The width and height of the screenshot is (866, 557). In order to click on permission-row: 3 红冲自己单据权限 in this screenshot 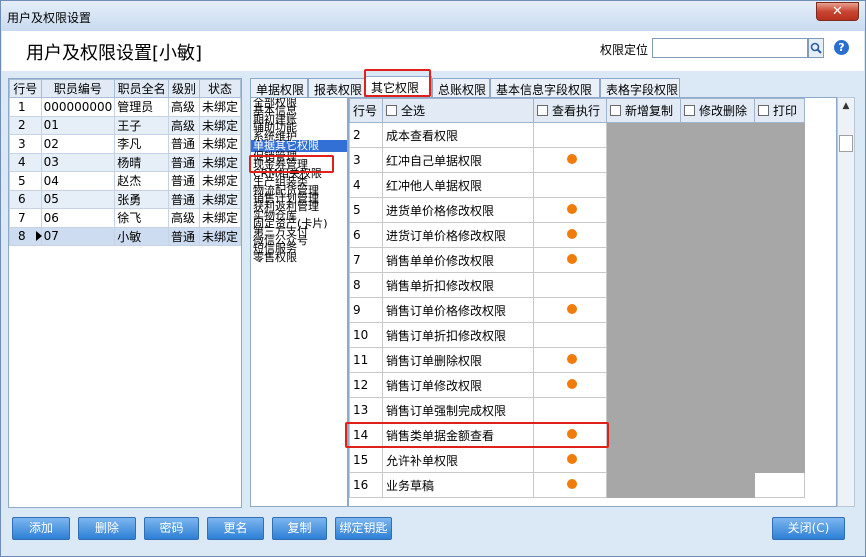, I will do `click(577, 160)`.